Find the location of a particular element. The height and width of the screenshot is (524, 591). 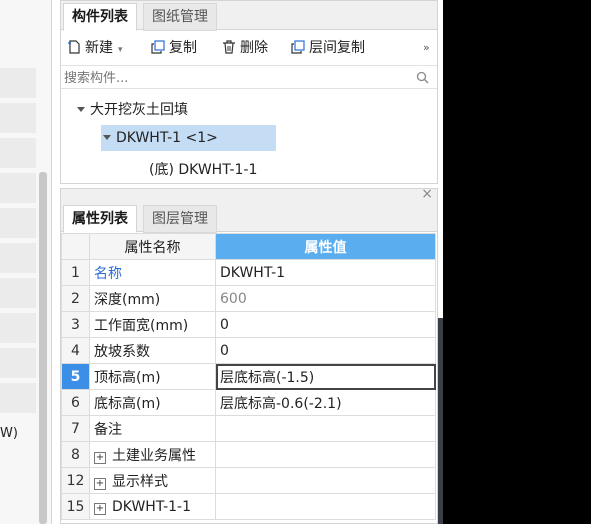

new-button: 新建 ▾ is located at coordinates (95, 48).